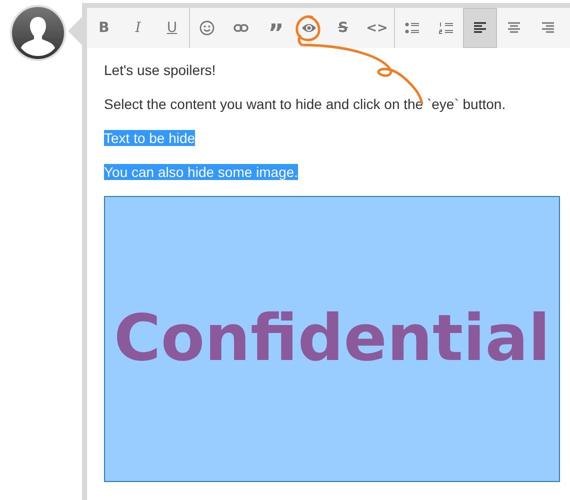  What do you see at coordinates (480, 28) in the screenshot?
I see `align-left-button` at bounding box center [480, 28].